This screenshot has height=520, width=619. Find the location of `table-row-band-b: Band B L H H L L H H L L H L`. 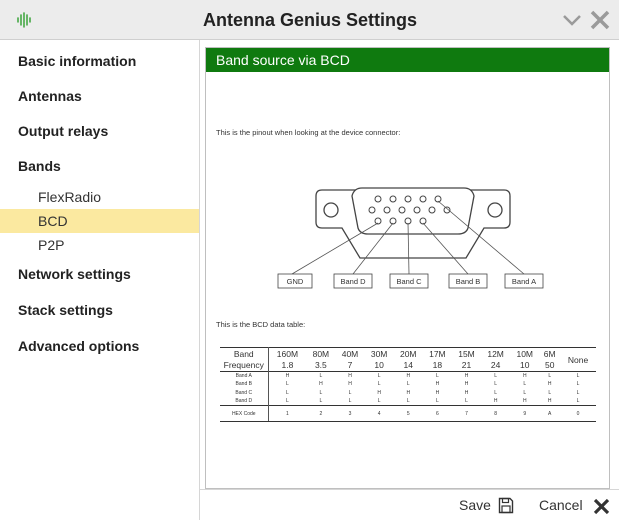

table-row-band-b: Band B L H H L L H H L L H L is located at coordinates (408, 384).